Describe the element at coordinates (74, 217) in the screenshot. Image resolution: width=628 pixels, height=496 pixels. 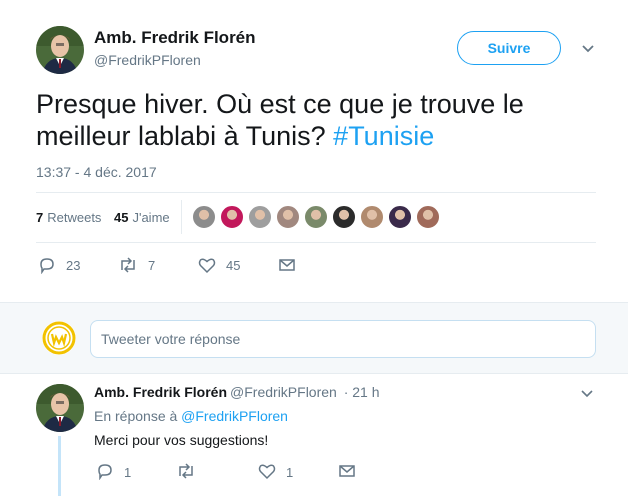
I see `retweets-label: Retweets` at that location.